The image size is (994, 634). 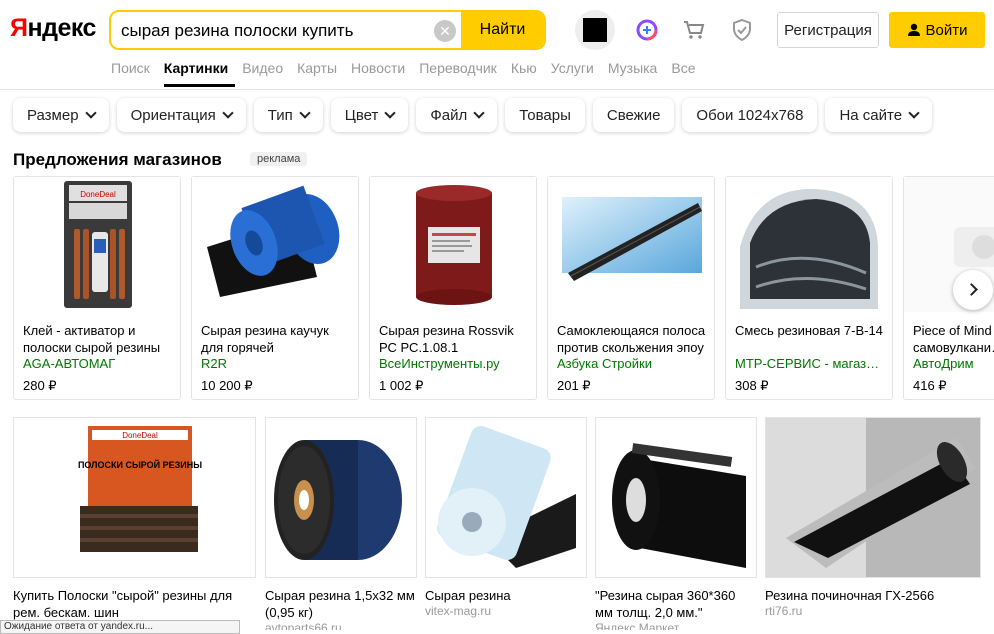 What do you see at coordinates (505, 595) in the screenshot?
I see `result-title: Сырая резина` at bounding box center [505, 595].